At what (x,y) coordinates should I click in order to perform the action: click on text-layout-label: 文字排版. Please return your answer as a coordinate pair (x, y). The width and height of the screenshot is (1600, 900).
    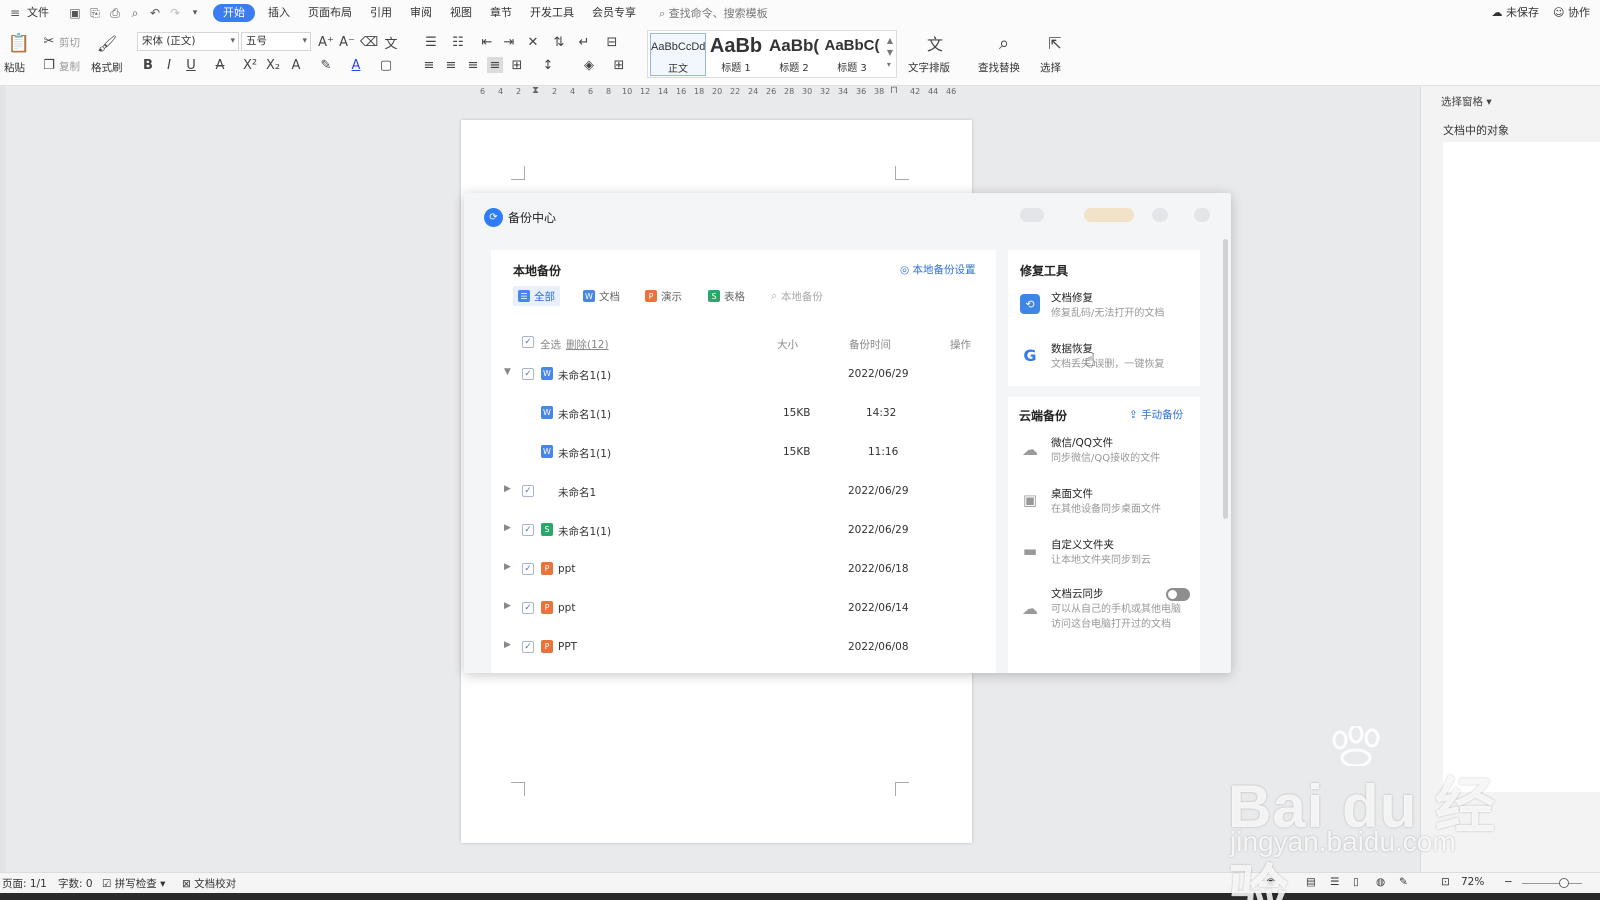
    Looking at the image, I should click on (929, 67).